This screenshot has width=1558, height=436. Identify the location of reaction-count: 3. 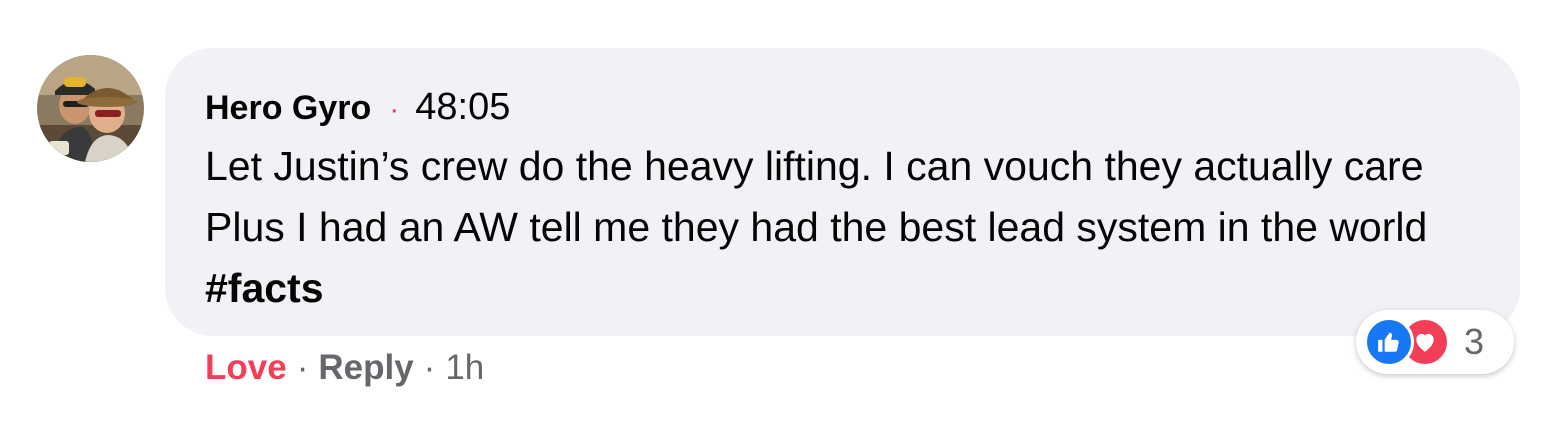
(1474, 341).